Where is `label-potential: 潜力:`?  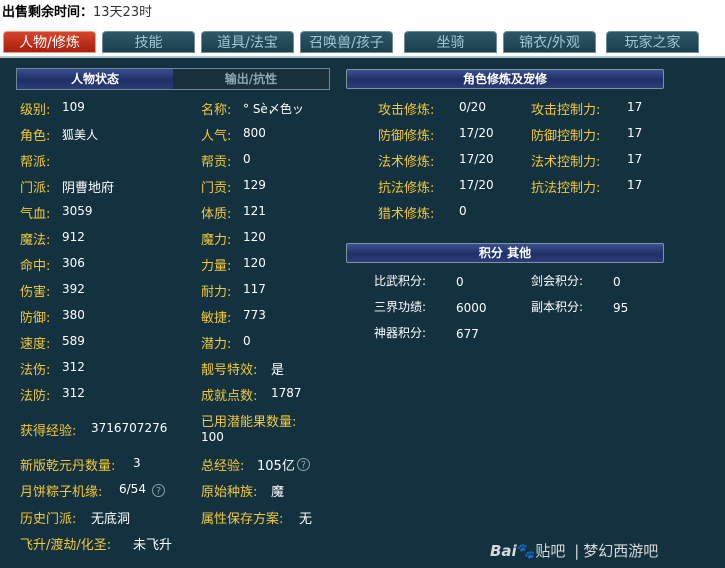
label-potential: 潜力: is located at coordinates (216, 344).